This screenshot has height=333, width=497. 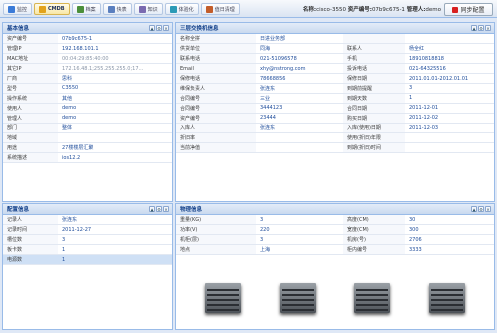 I want to click on row-value: 3333, so click(x=449, y=250).